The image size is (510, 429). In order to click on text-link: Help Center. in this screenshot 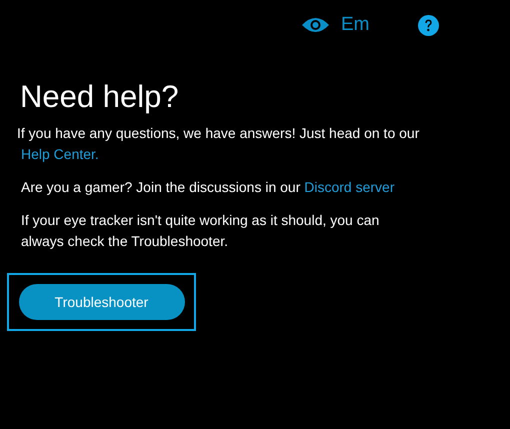, I will do `click(60, 154)`.